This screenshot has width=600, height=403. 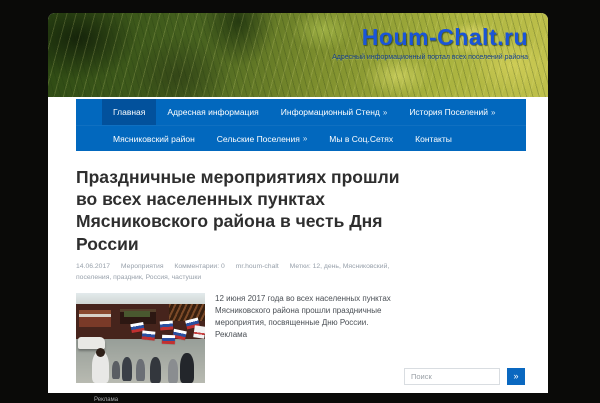 I want to click on nav-item-label: Сельские Поселения, so click(x=258, y=138).